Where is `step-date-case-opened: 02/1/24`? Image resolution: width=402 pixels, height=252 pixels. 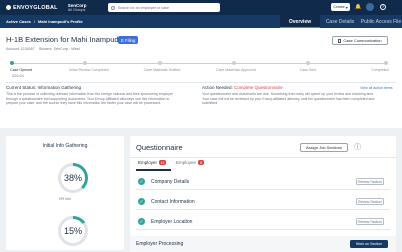
step-date-case-opened: 02/1/24 is located at coordinates (18, 76).